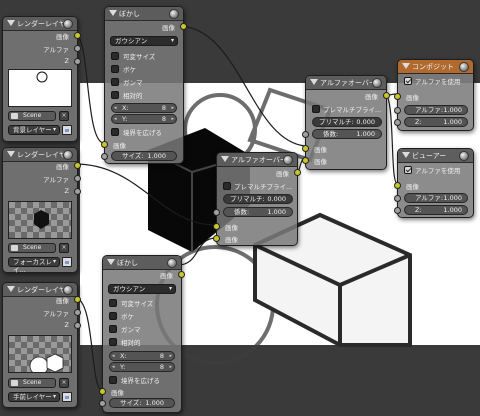 This screenshot has width=480, height=416. What do you see at coordinates (434, 95) in the screenshot?
I see `composite-node: コンポジット アルファを使用 画像 アルファ: 1.000 Z: 1.000` at bounding box center [434, 95].